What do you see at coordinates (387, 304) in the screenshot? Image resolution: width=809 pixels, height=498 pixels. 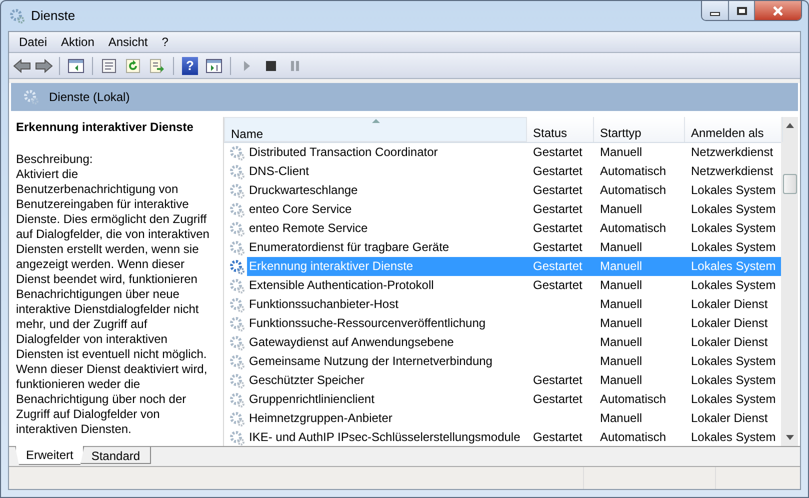 I see `service-name: Funktionssuchanbieter-Host` at bounding box center [387, 304].